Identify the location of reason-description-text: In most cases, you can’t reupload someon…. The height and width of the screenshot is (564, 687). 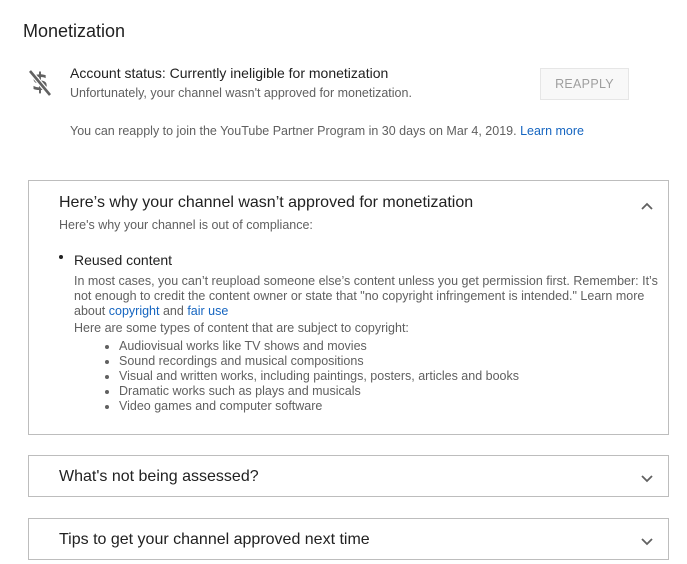
(366, 296).